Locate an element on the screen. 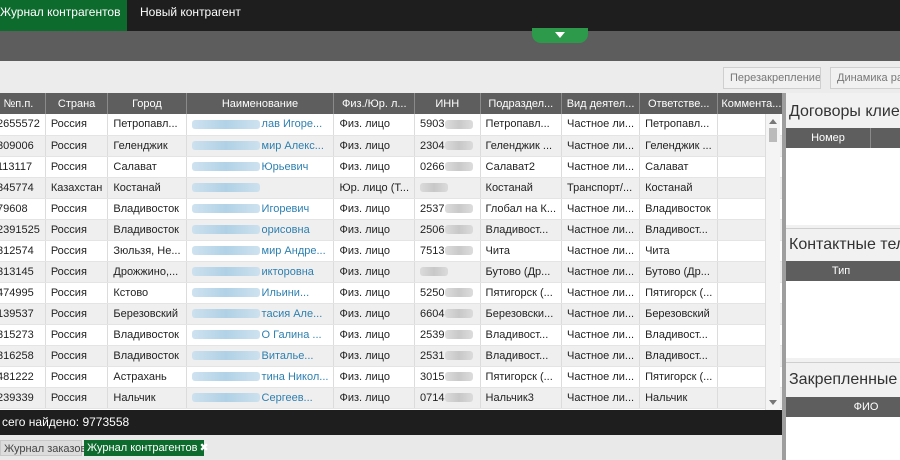  dynamics-button: Динамика ра is located at coordinates (865, 78).